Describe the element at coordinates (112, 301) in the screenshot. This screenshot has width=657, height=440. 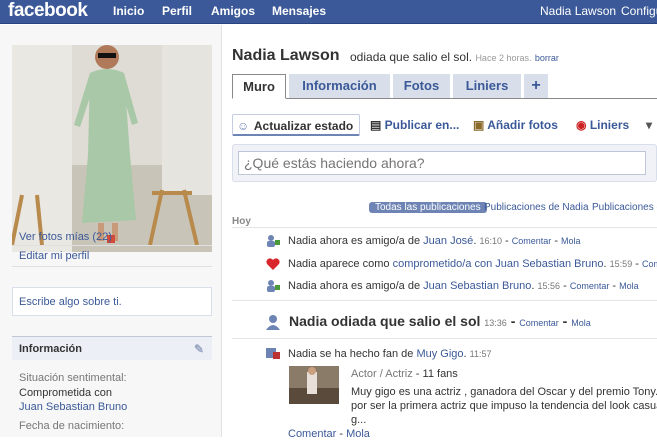
I see `write-about-box: Escribe algo sobre ti.` at that location.